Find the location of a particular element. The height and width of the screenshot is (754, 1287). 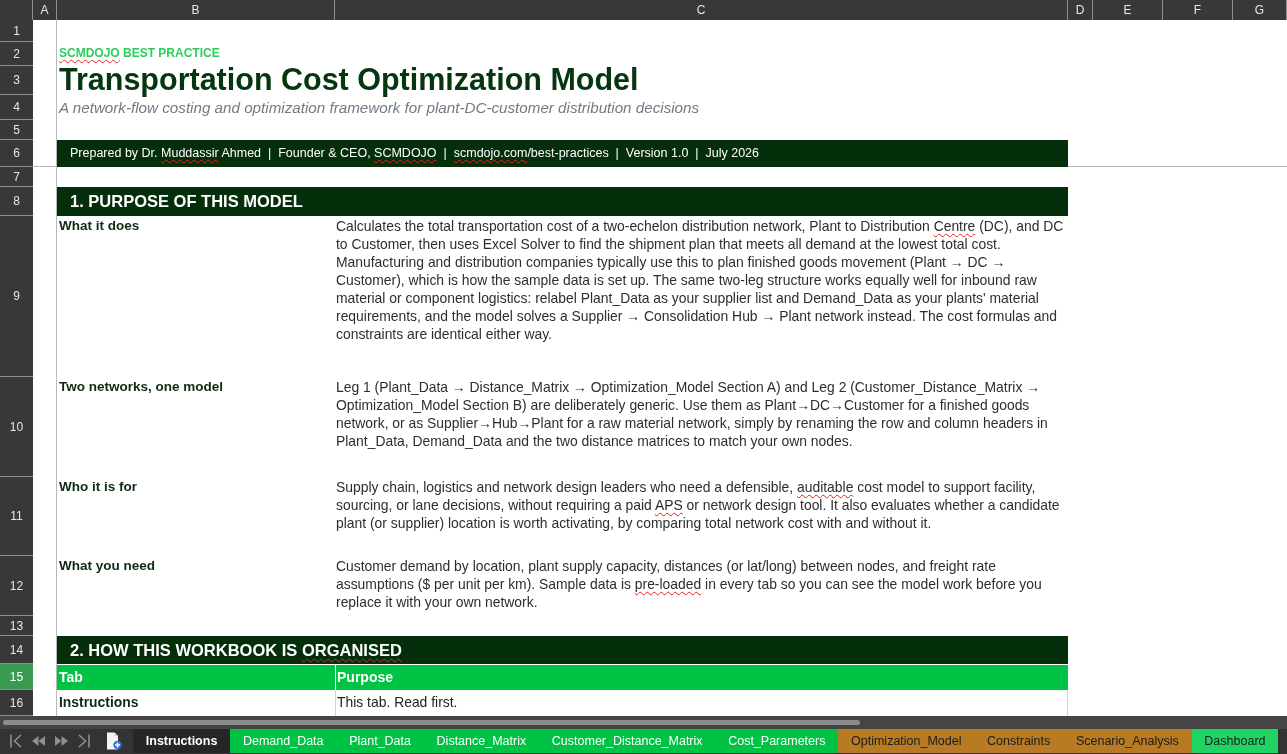

description-text: Leg 1 (Plant_Data → Distance_Matrix → Optimization_Model Section A) and Leg 2 (Customer_Distance_Matrix → Optimization_Model Section B) are deliberately generic. Use them as Plant→DC→Customer for a finished goods network, or as Supplier→Hub→Plant for a raw material network, simply by renaming the row and column headers in Plant_Data, Demand_Data and the two distance matrices to match your own nodes. is located at coordinates (692, 414).